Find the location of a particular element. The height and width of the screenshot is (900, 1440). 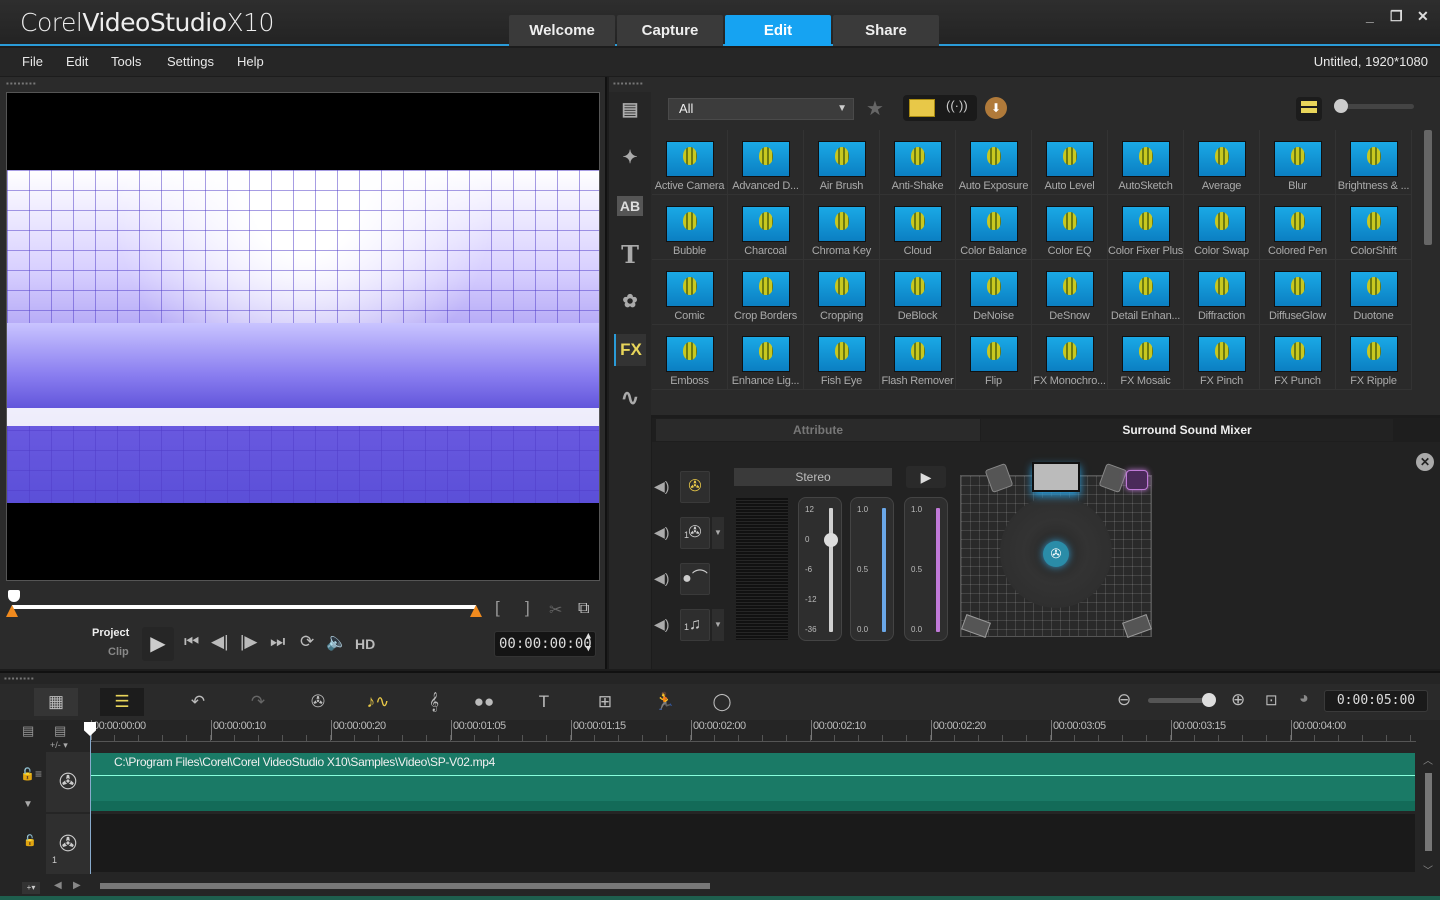

mode-project: Project is located at coordinates (110, 633).